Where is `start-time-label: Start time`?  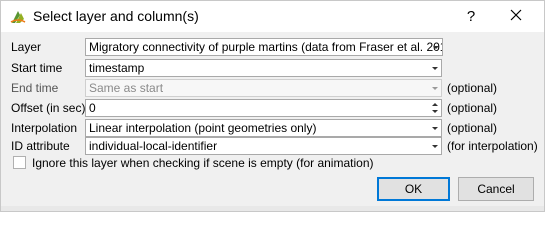 start-time-label: Start time is located at coordinates (37, 68).